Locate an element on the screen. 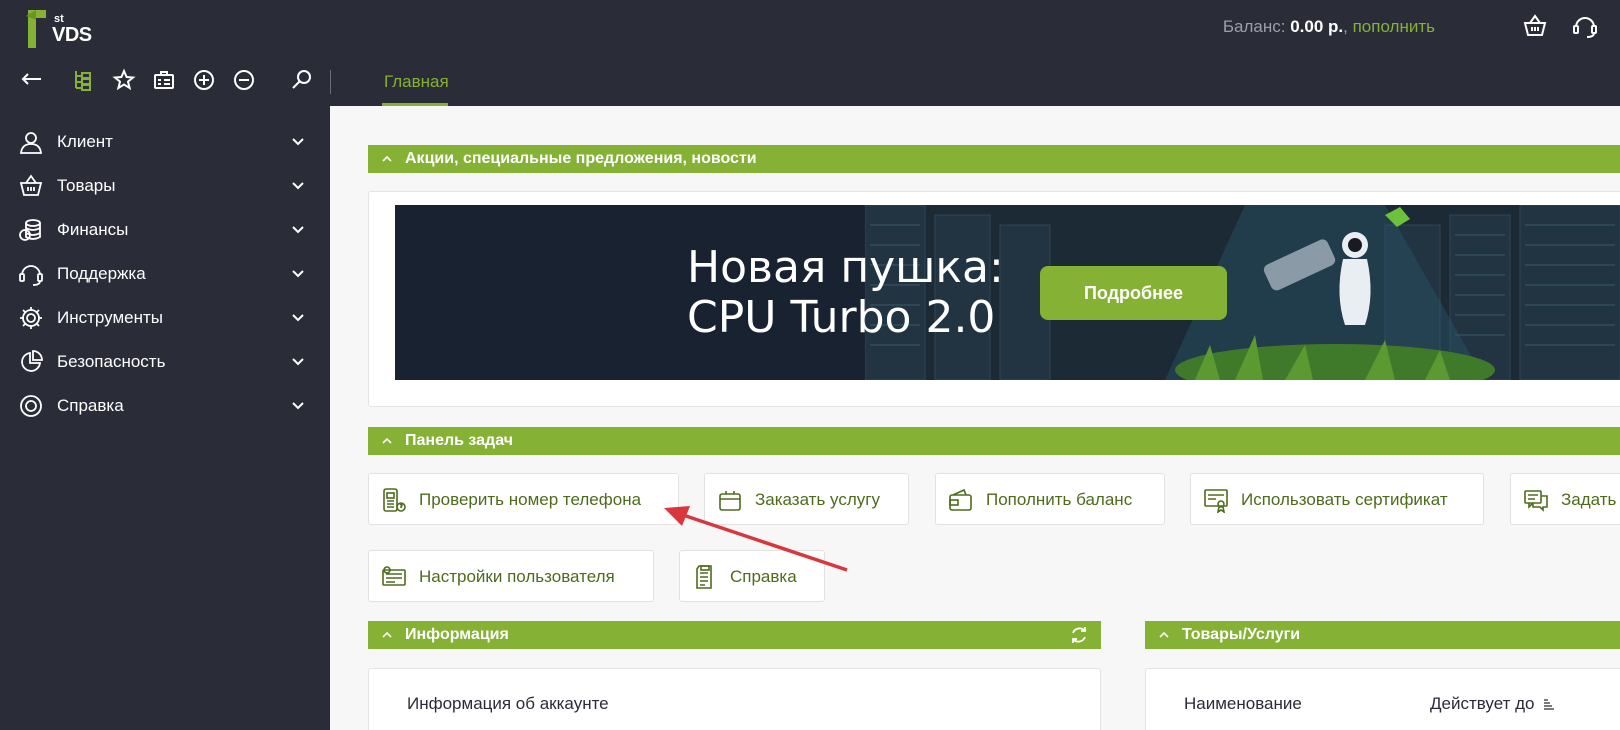 The image size is (1620, 730). sidebar-item-support: Поддержка is located at coordinates (165, 274).